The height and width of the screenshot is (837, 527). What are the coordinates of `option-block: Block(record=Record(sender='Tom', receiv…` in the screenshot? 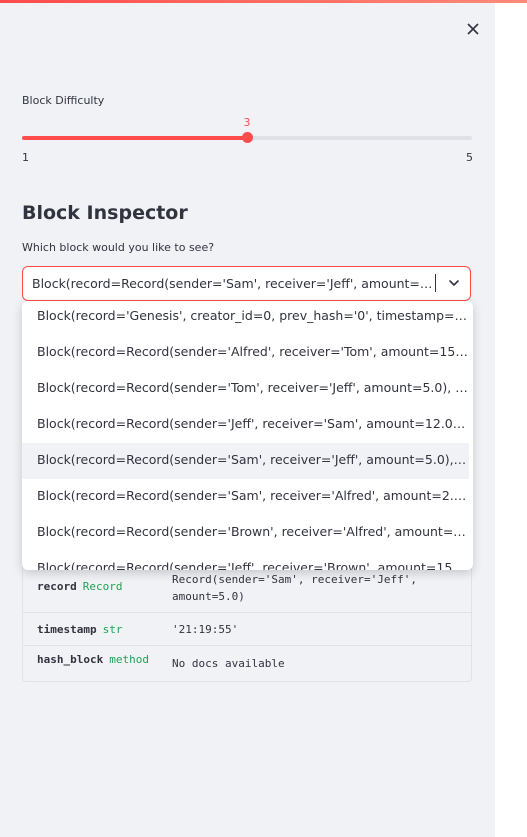 It's located at (245, 389).